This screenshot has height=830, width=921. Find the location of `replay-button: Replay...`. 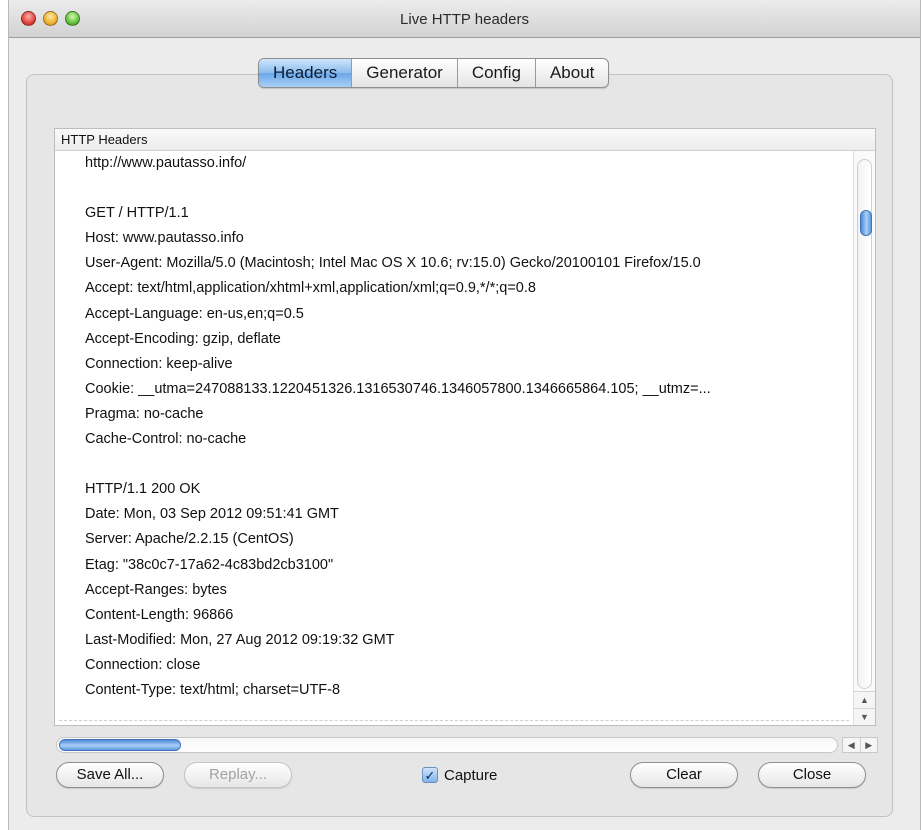

replay-button: Replay... is located at coordinates (238, 775).